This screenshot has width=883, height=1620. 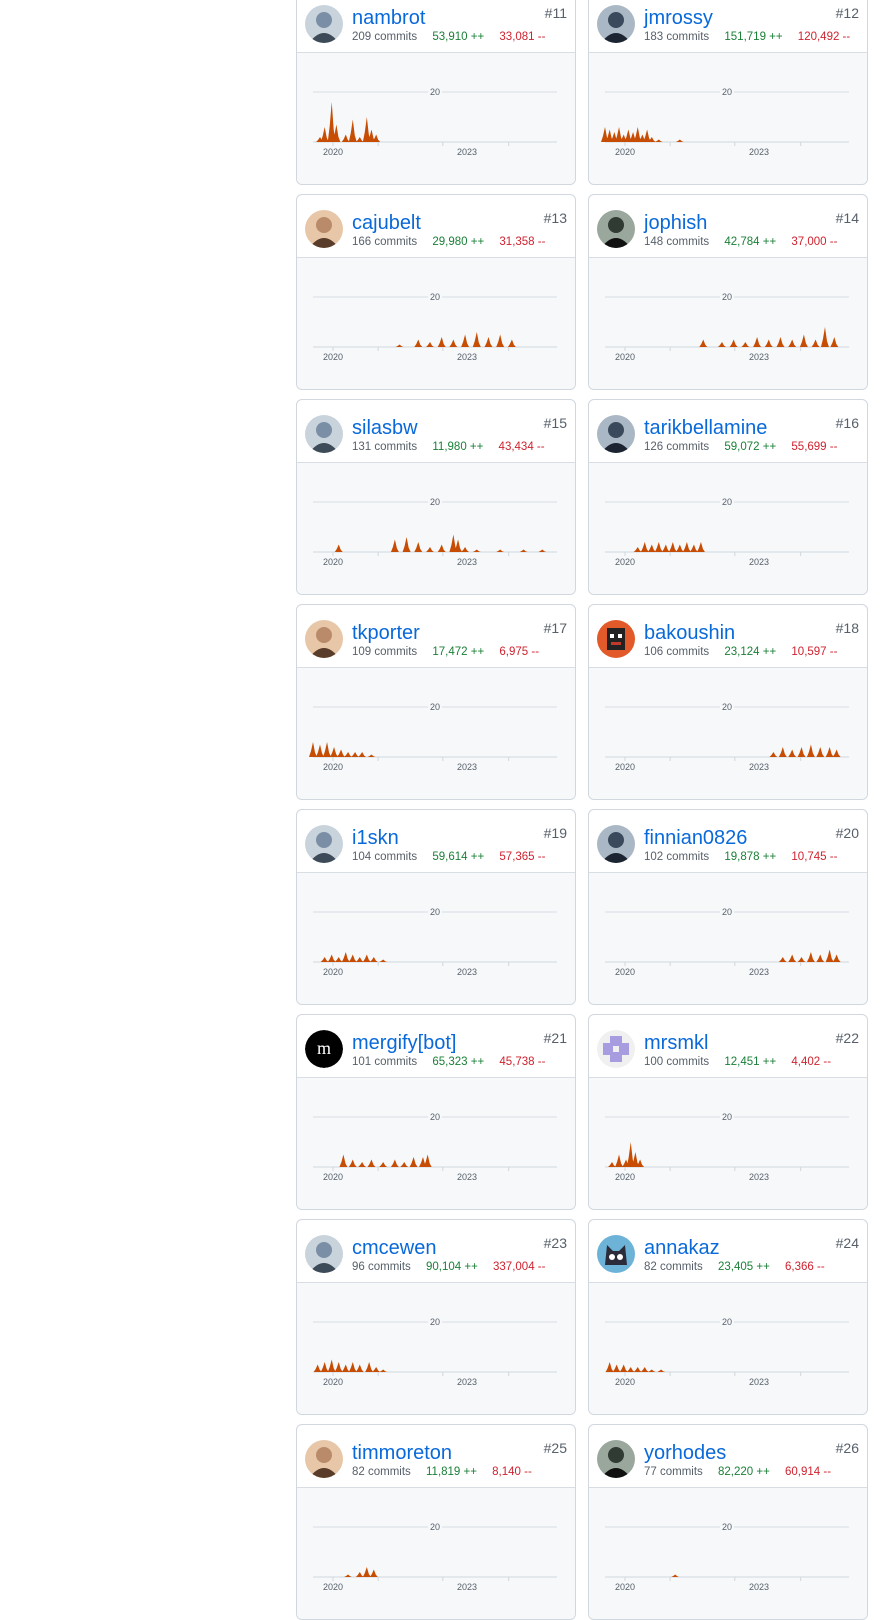 What do you see at coordinates (451, 1472) in the screenshot?
I see `additions-count: 11,819 ++` at bounding box center [451, 1472].